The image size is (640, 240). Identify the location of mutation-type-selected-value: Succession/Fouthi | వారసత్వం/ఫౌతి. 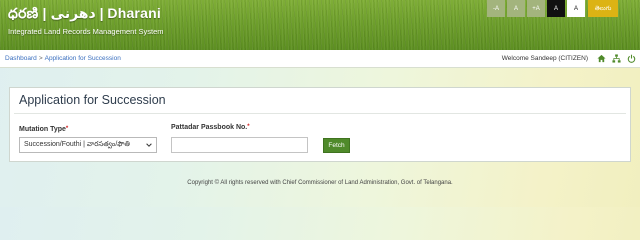
(77, 144).